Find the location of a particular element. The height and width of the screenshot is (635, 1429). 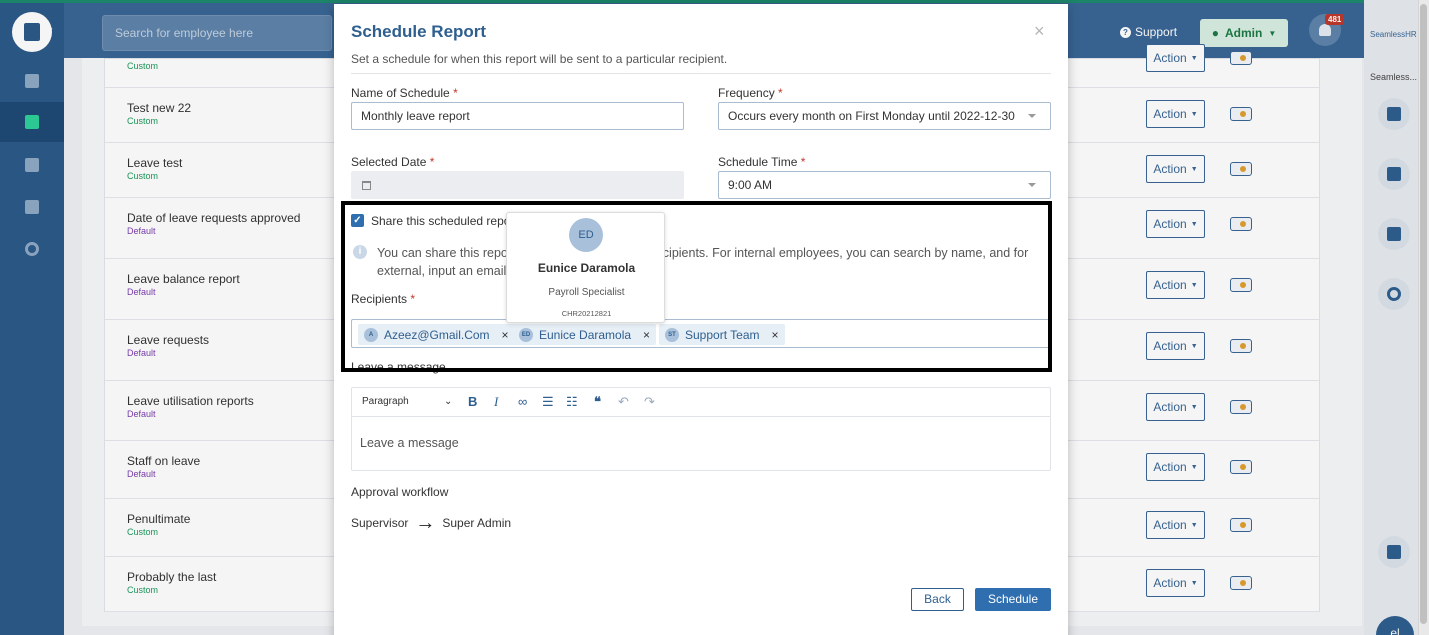

paragraph-select: Paragraph is located at coordinates (385, 401).